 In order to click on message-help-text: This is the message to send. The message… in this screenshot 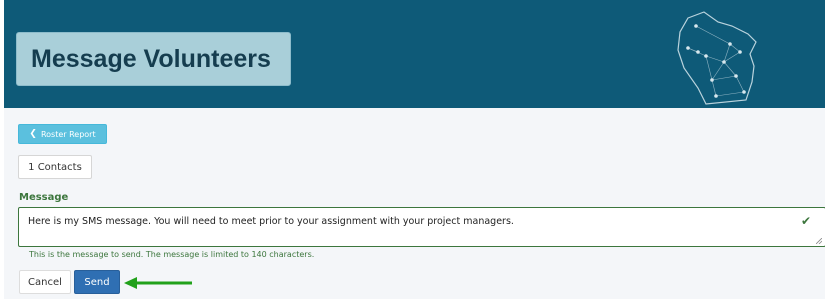, I will do `click(172, 254)`.